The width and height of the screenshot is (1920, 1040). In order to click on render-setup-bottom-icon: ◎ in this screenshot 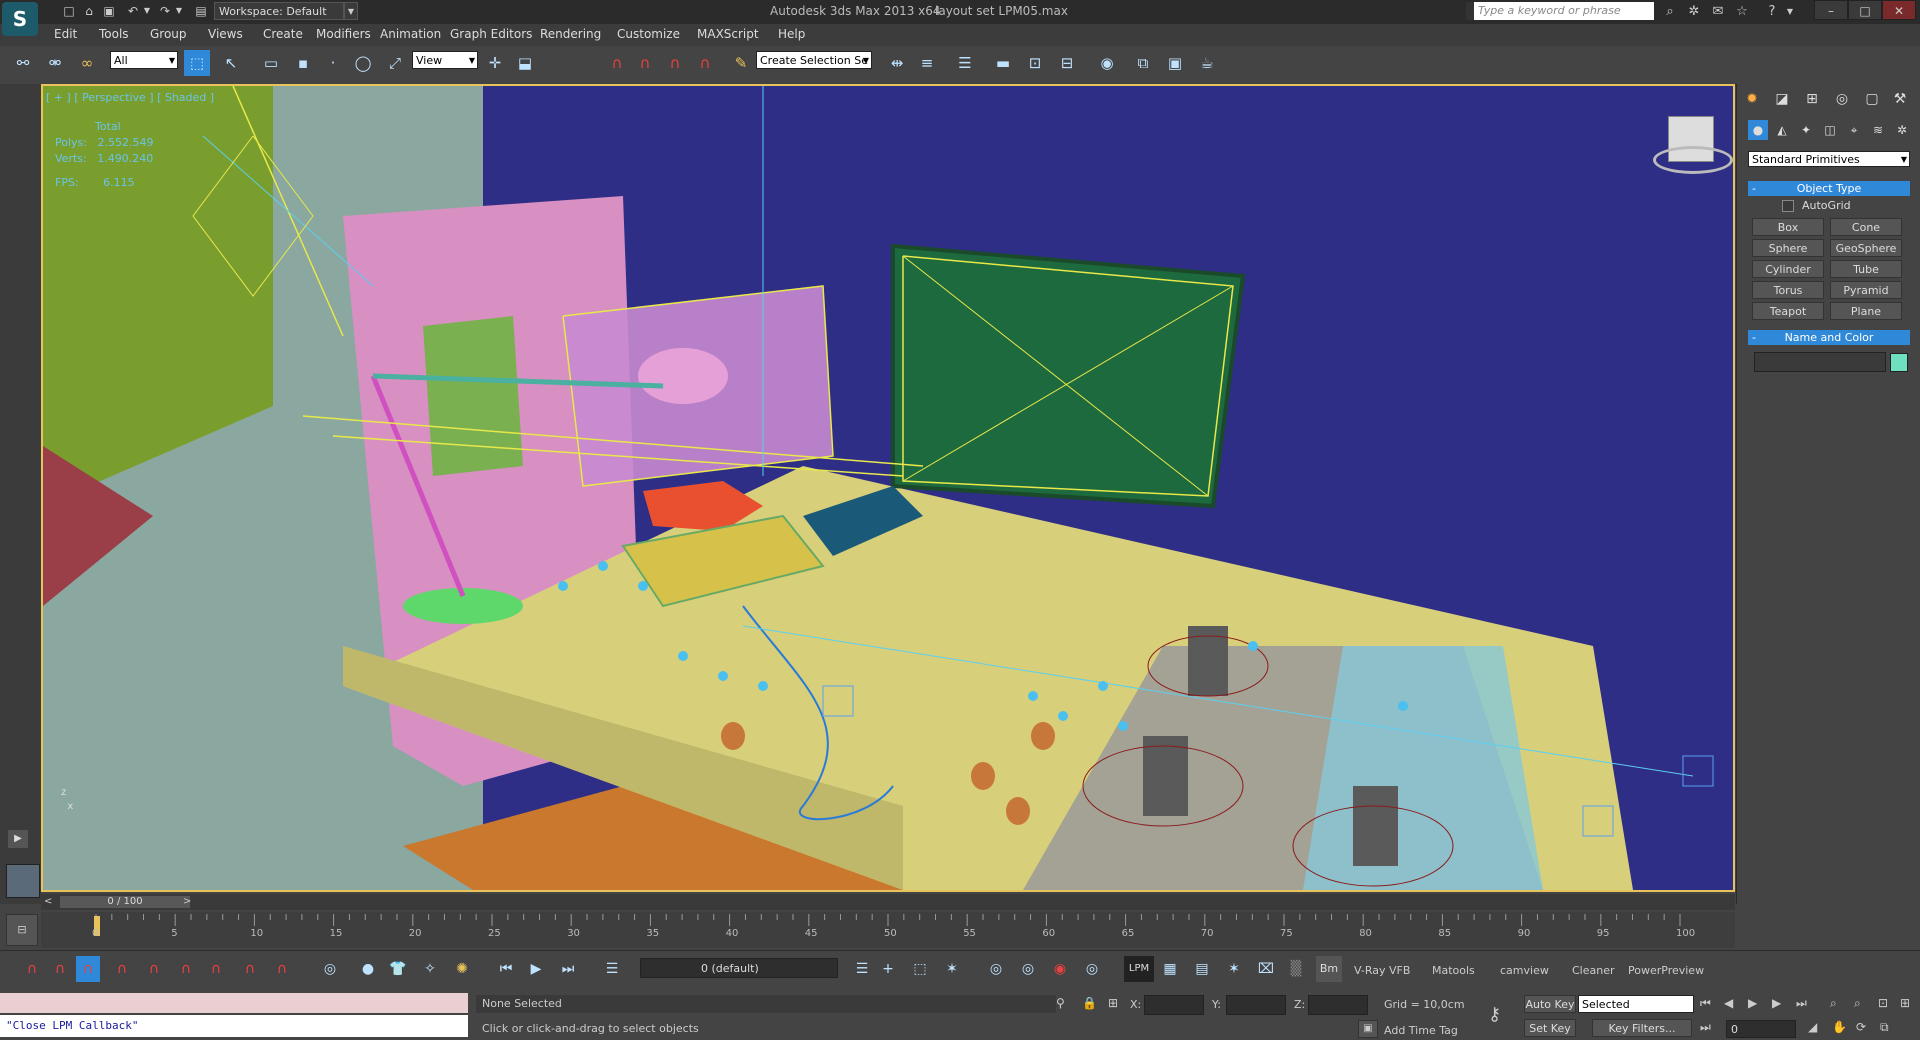, I will do `click(996, 969)`.